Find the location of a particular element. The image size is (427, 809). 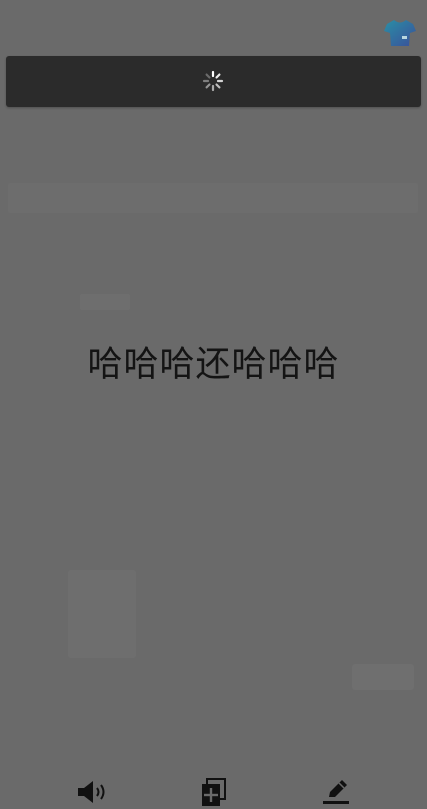

speaker-icon is located at coordinates (93, 792).